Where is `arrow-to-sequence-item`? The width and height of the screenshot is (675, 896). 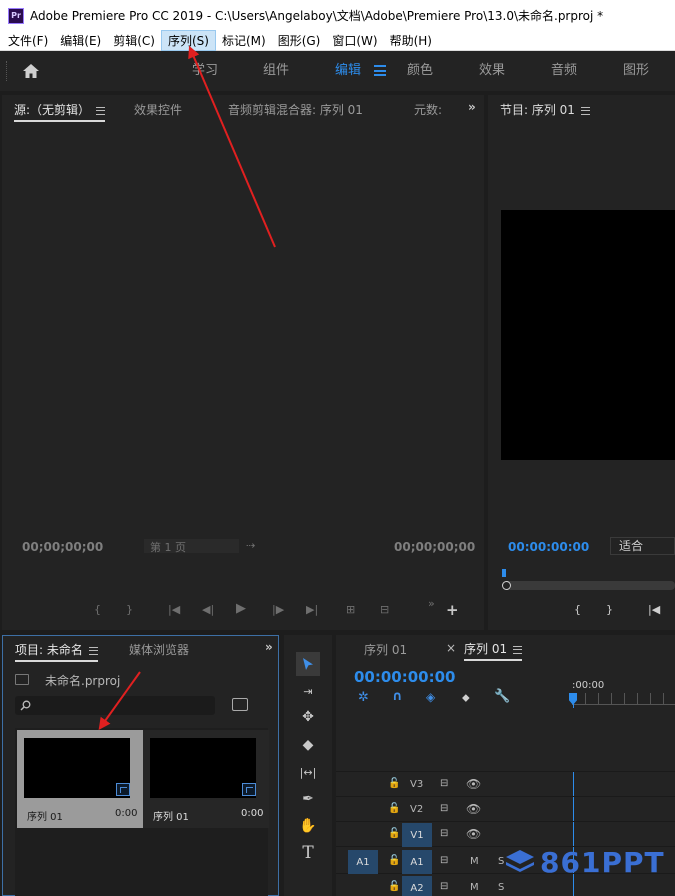 arrow-to-sequence-item is located at coordinates (119, 700).